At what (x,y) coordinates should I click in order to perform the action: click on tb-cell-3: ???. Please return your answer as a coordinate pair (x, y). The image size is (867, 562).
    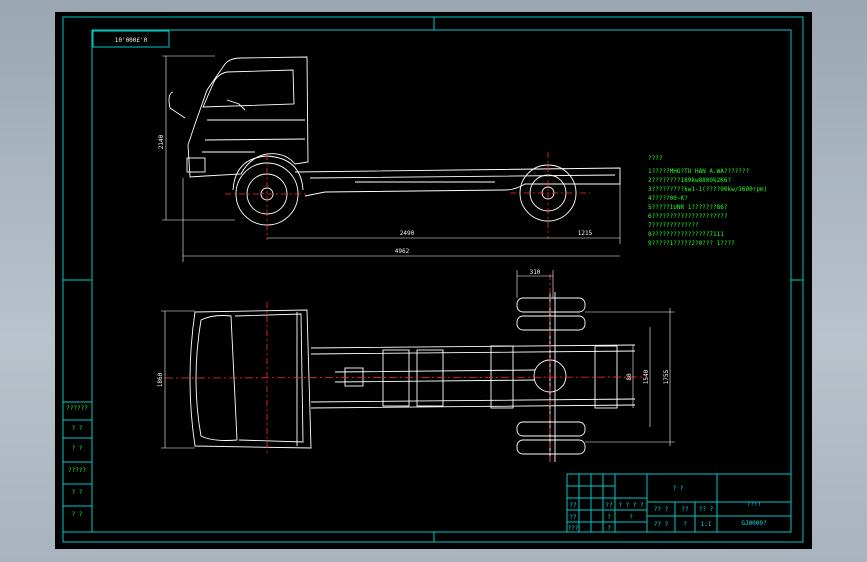
    Looking at the image, I should click on (573, 528).